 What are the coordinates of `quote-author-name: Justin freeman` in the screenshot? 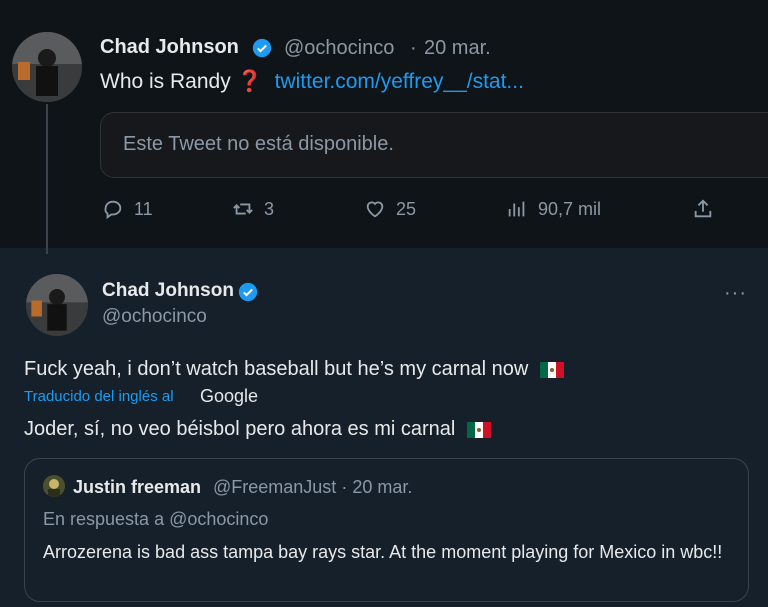 It's located at (137, 487).